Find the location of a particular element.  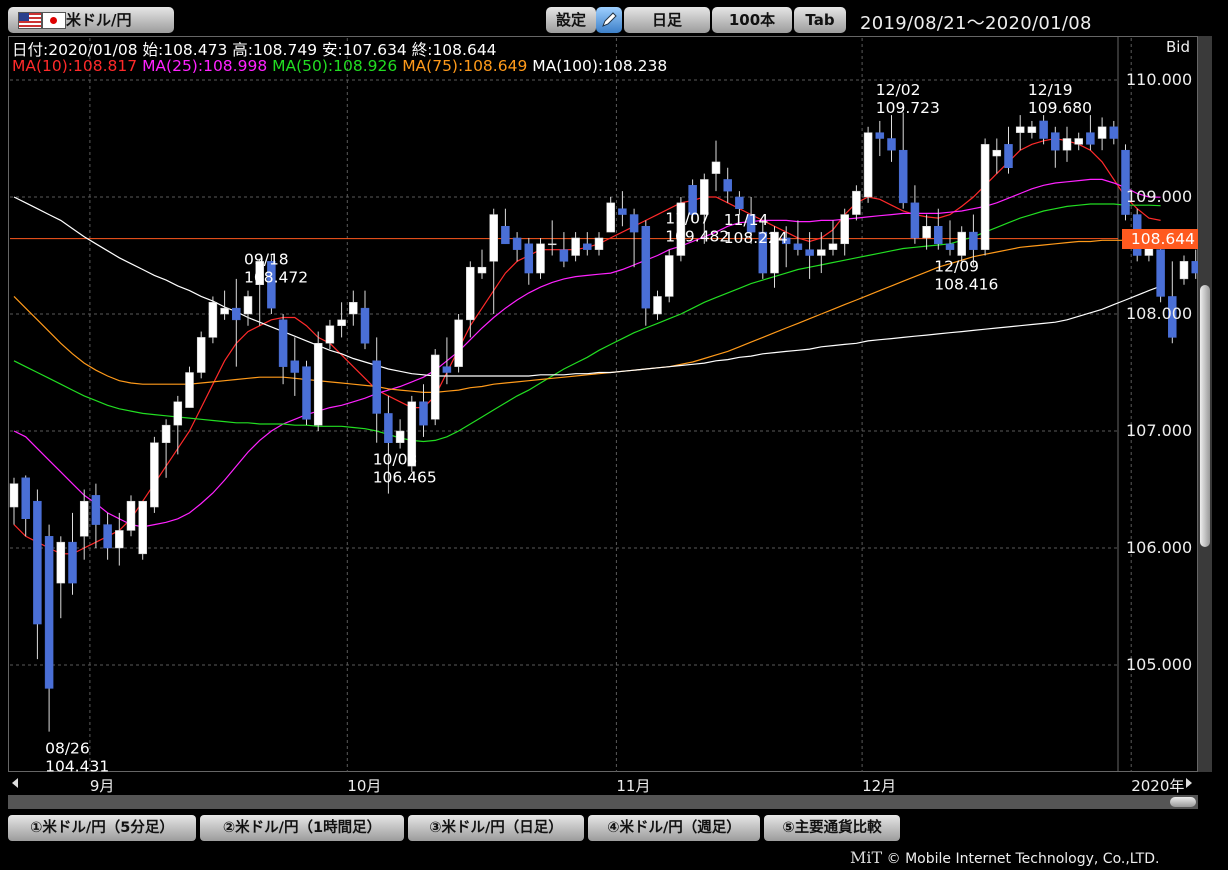

y-tick-label: 108.000 is located at coordinates (1159, 313).